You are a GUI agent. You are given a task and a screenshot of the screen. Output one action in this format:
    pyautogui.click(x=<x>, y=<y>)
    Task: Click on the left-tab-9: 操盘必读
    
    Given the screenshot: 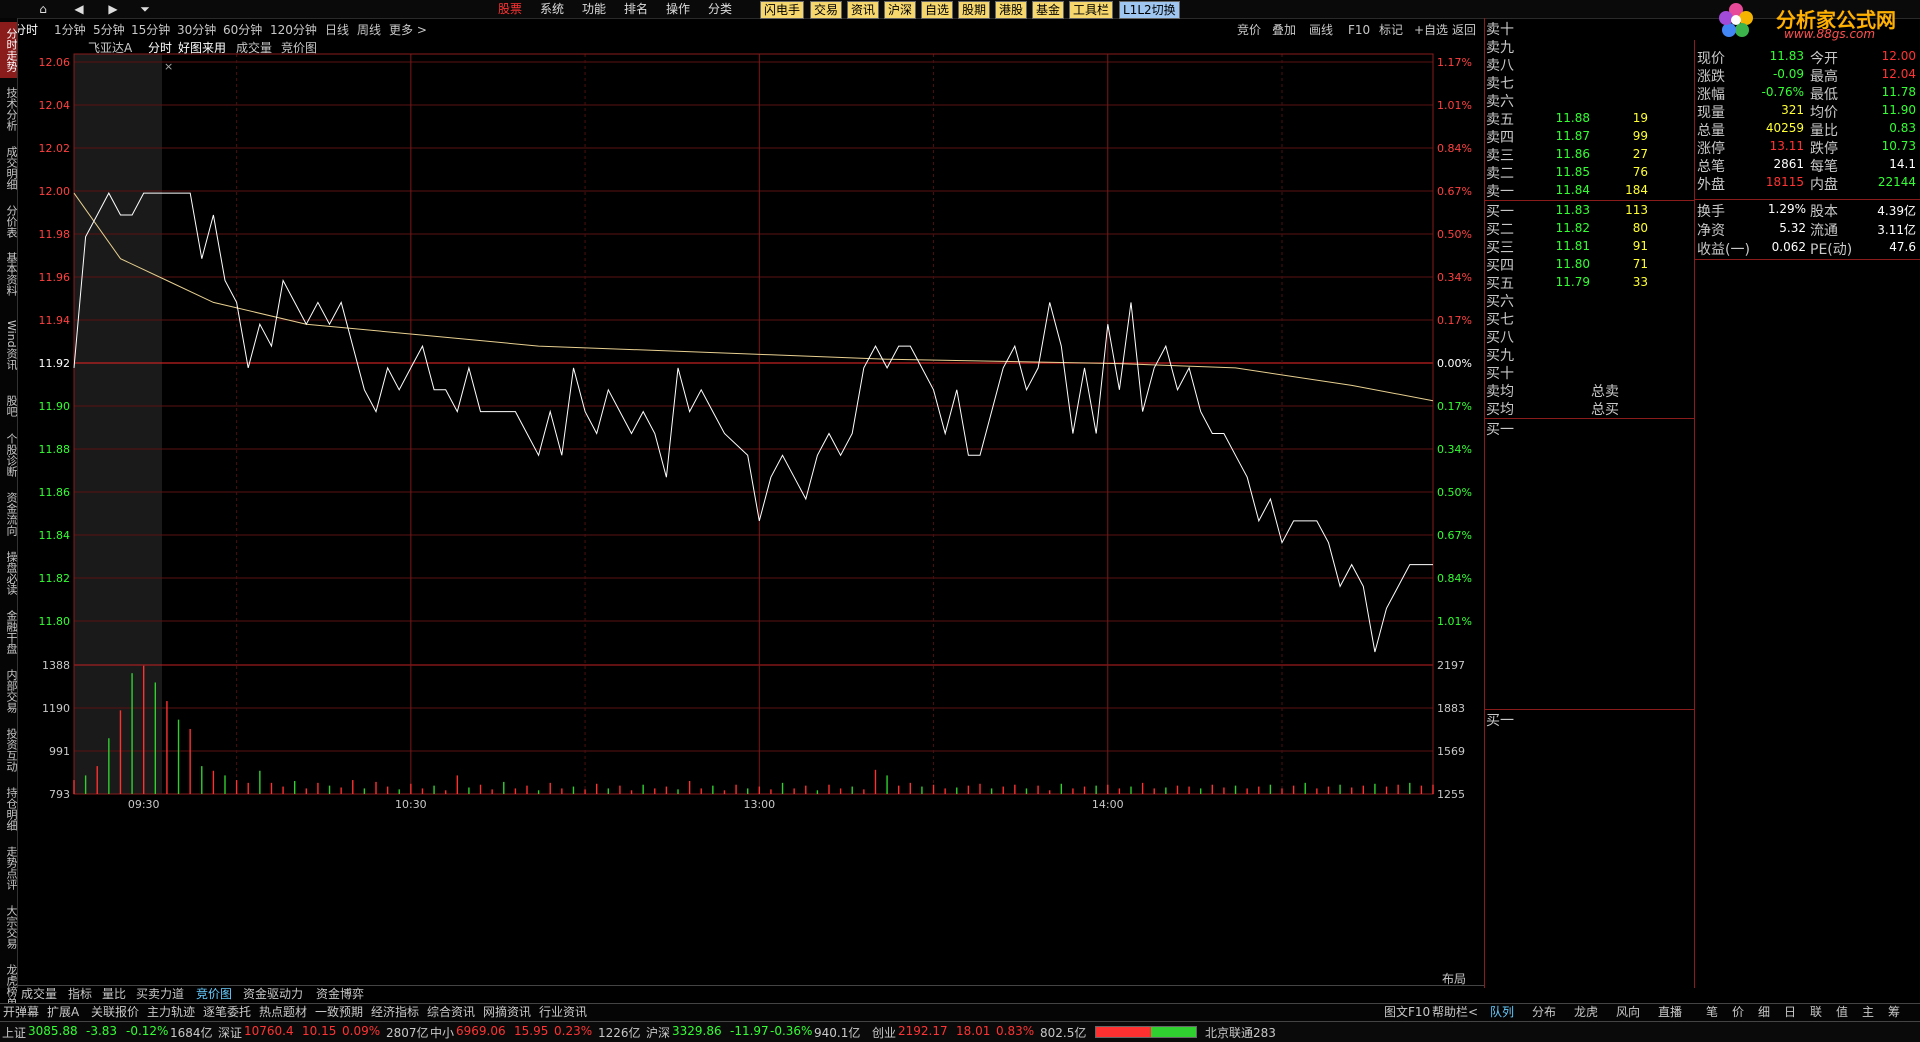 What is the action you would take?
    pyautogui.click(x=9, y=573)
    